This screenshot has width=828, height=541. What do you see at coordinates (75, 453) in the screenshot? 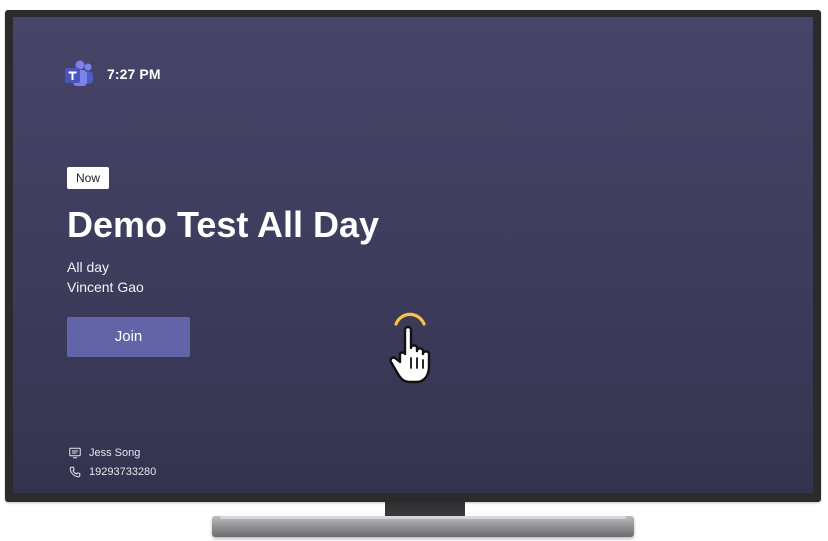
I see `room-display-icon` at bounding box center [75, 453].